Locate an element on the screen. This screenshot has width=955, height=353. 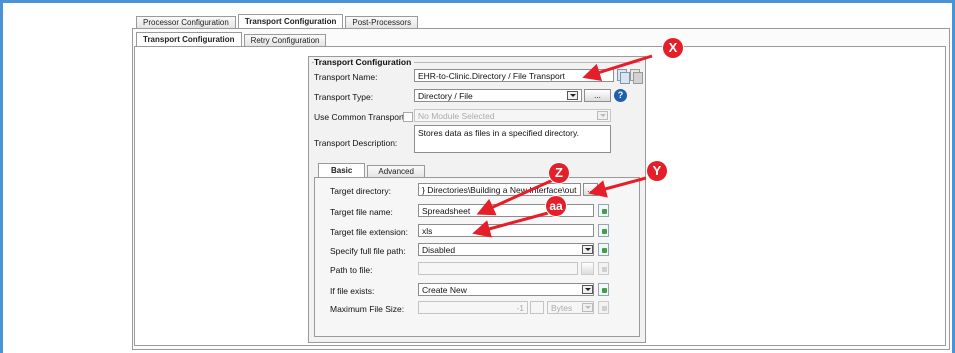
callout-arrows is located at coordinates (562, 146).